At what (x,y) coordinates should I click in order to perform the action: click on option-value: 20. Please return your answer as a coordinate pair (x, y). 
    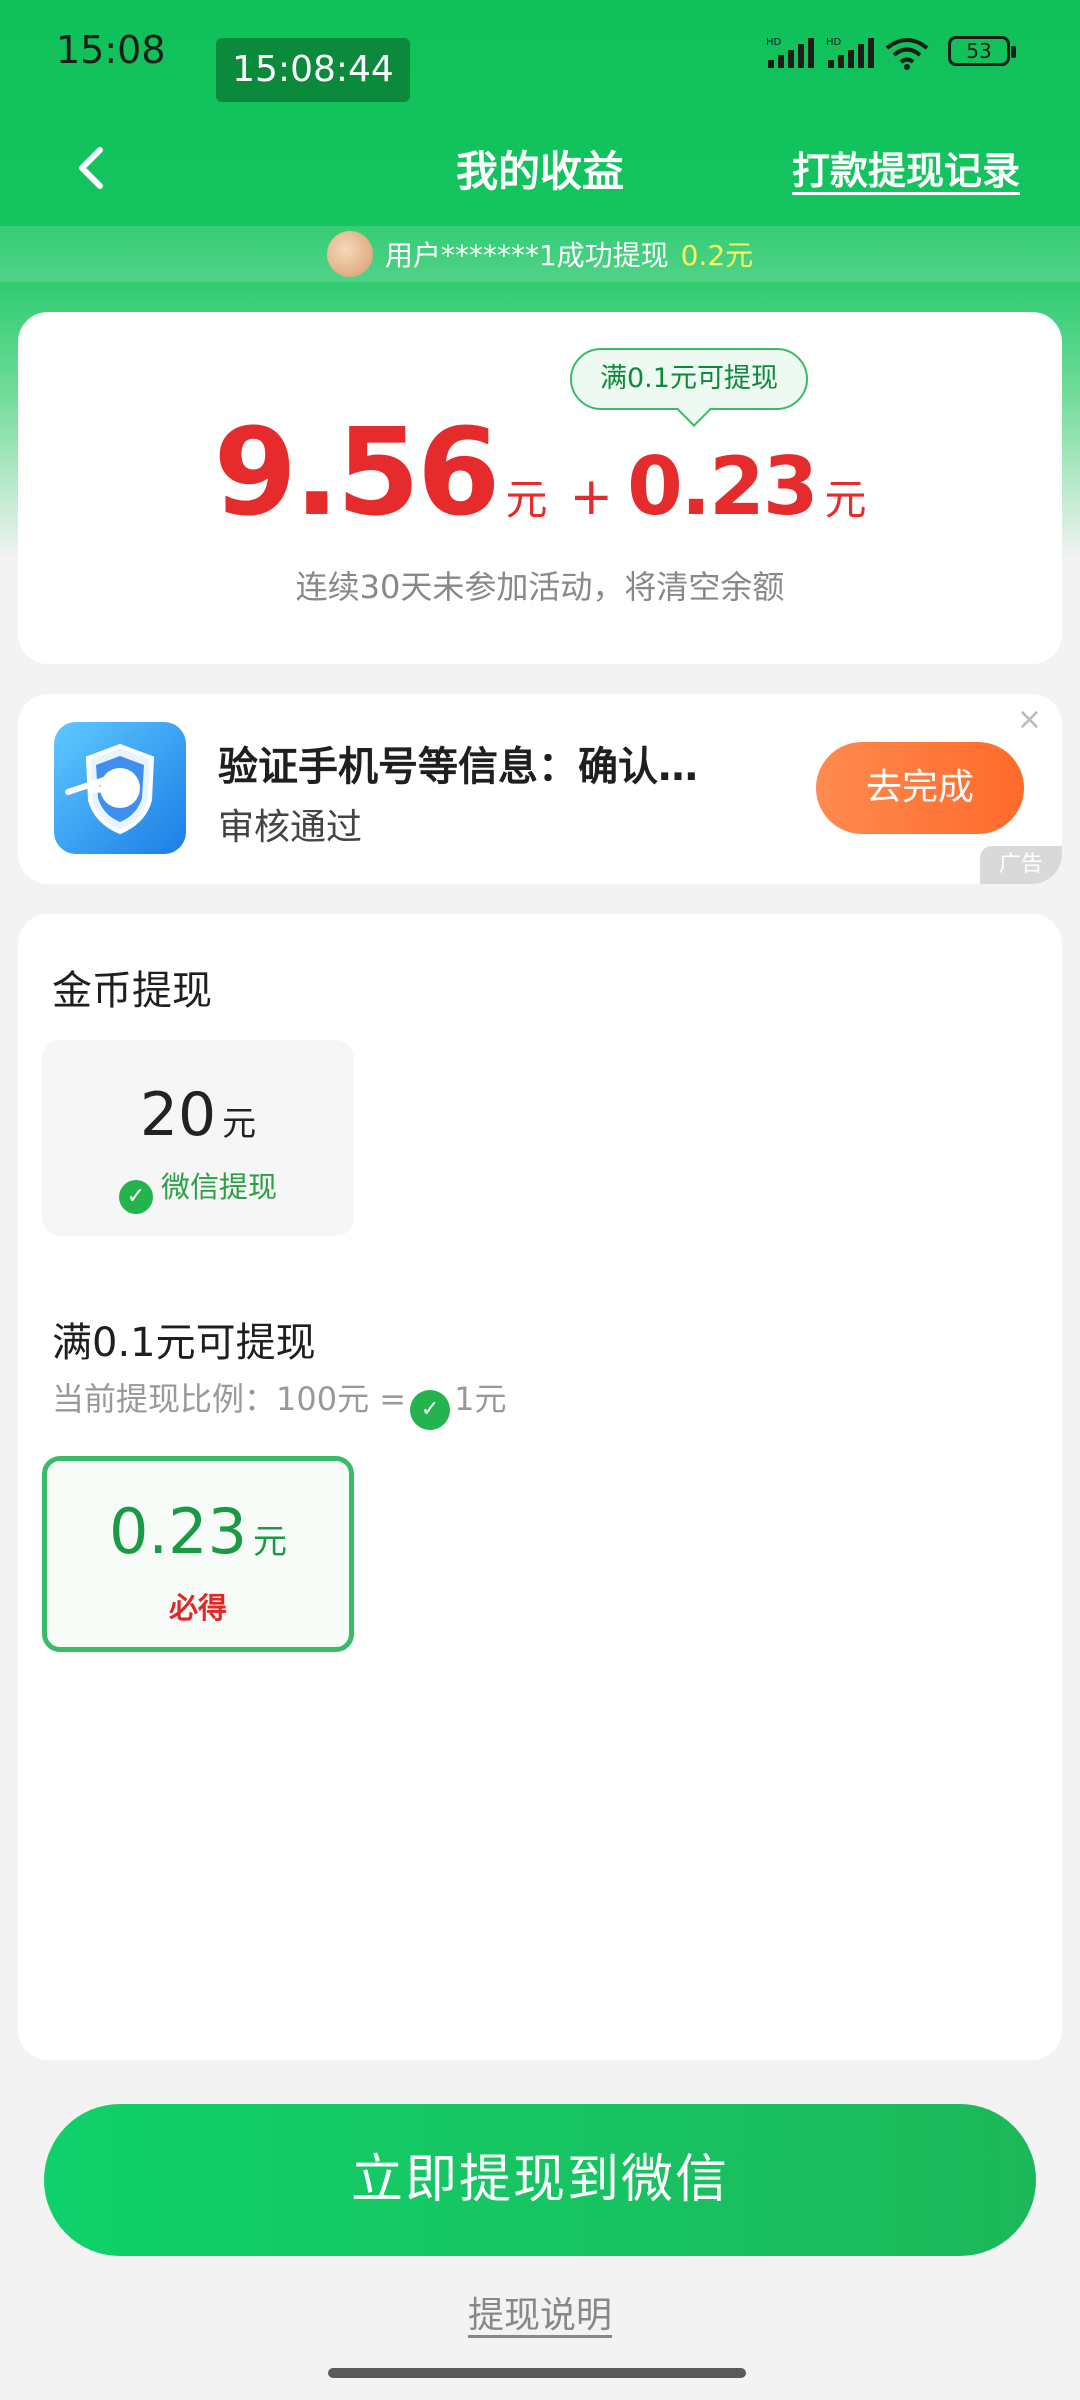
    Looking at the image, I should click on (178, 1115).